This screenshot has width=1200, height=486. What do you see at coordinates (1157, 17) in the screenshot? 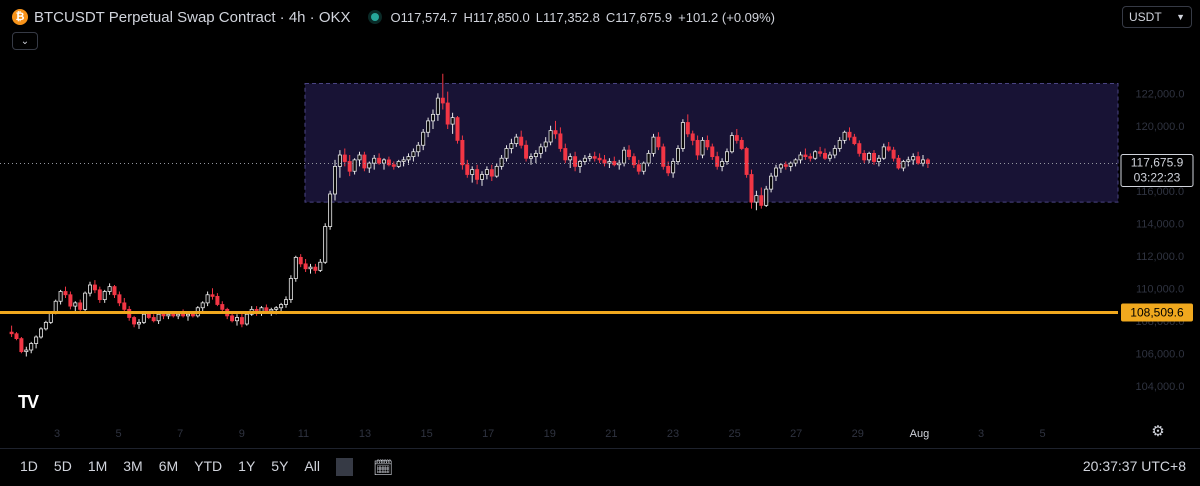
I see `currency-select: USDT ▼` at bounding box center [1157, 17].